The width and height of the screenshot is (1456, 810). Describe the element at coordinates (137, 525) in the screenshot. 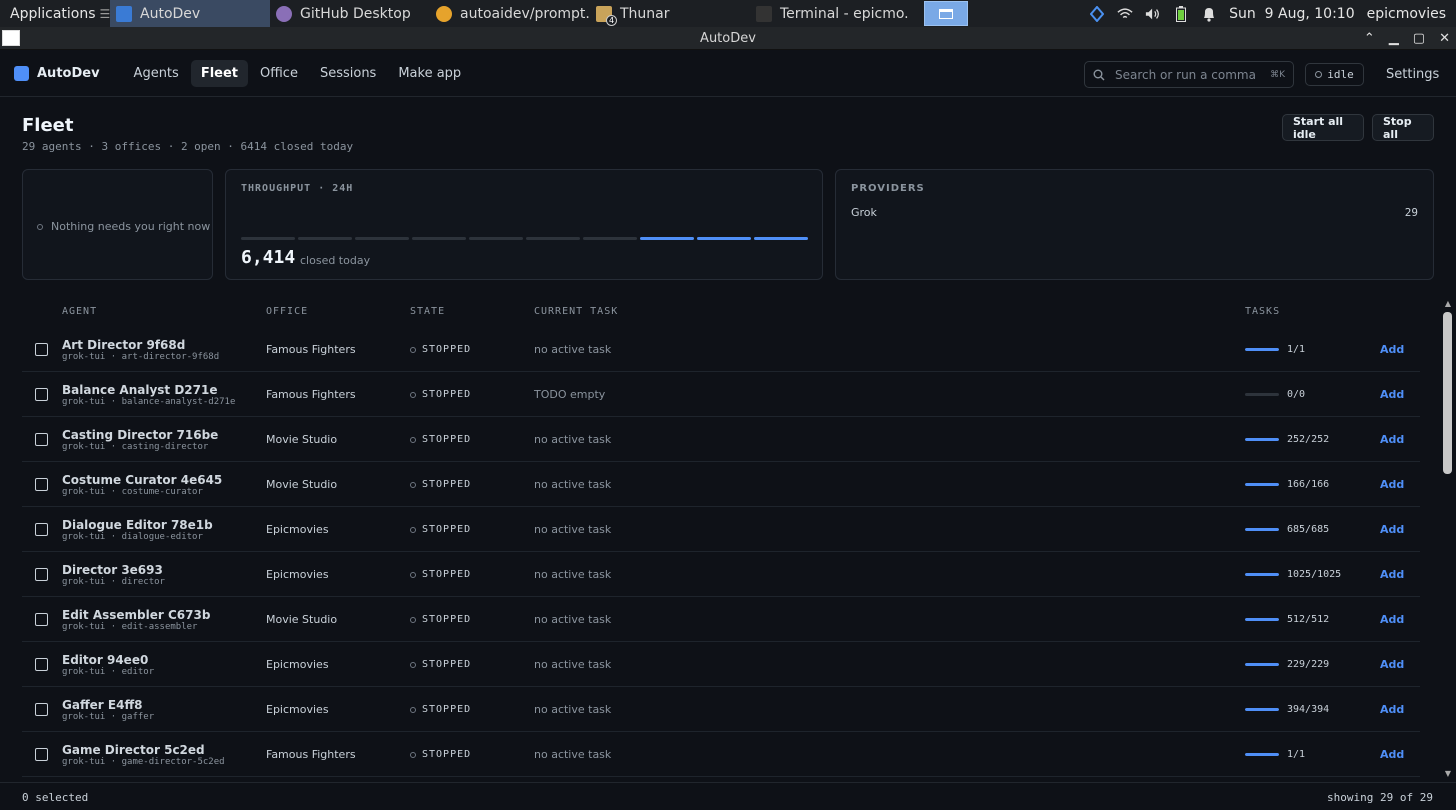

I see `agent-name: Dialogue Editor 78e1b` at that location.